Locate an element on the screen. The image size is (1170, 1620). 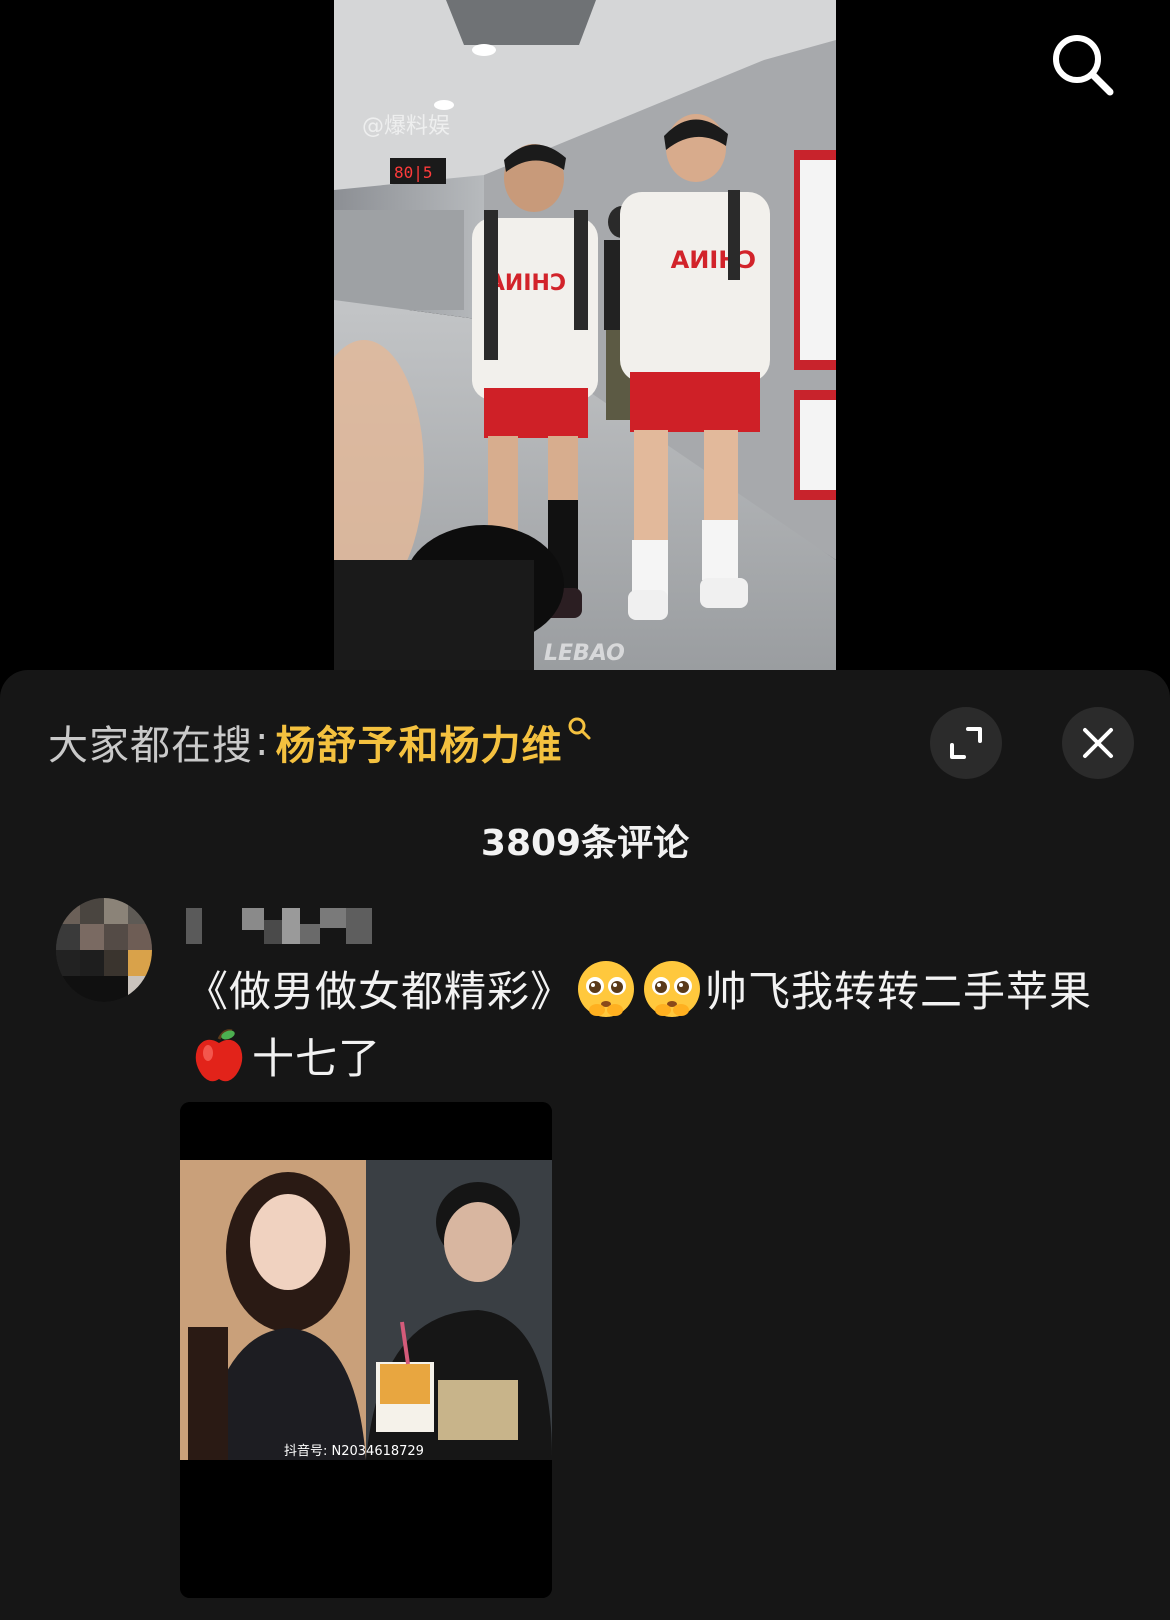
close-icon is located at coordinates (1098, 743).